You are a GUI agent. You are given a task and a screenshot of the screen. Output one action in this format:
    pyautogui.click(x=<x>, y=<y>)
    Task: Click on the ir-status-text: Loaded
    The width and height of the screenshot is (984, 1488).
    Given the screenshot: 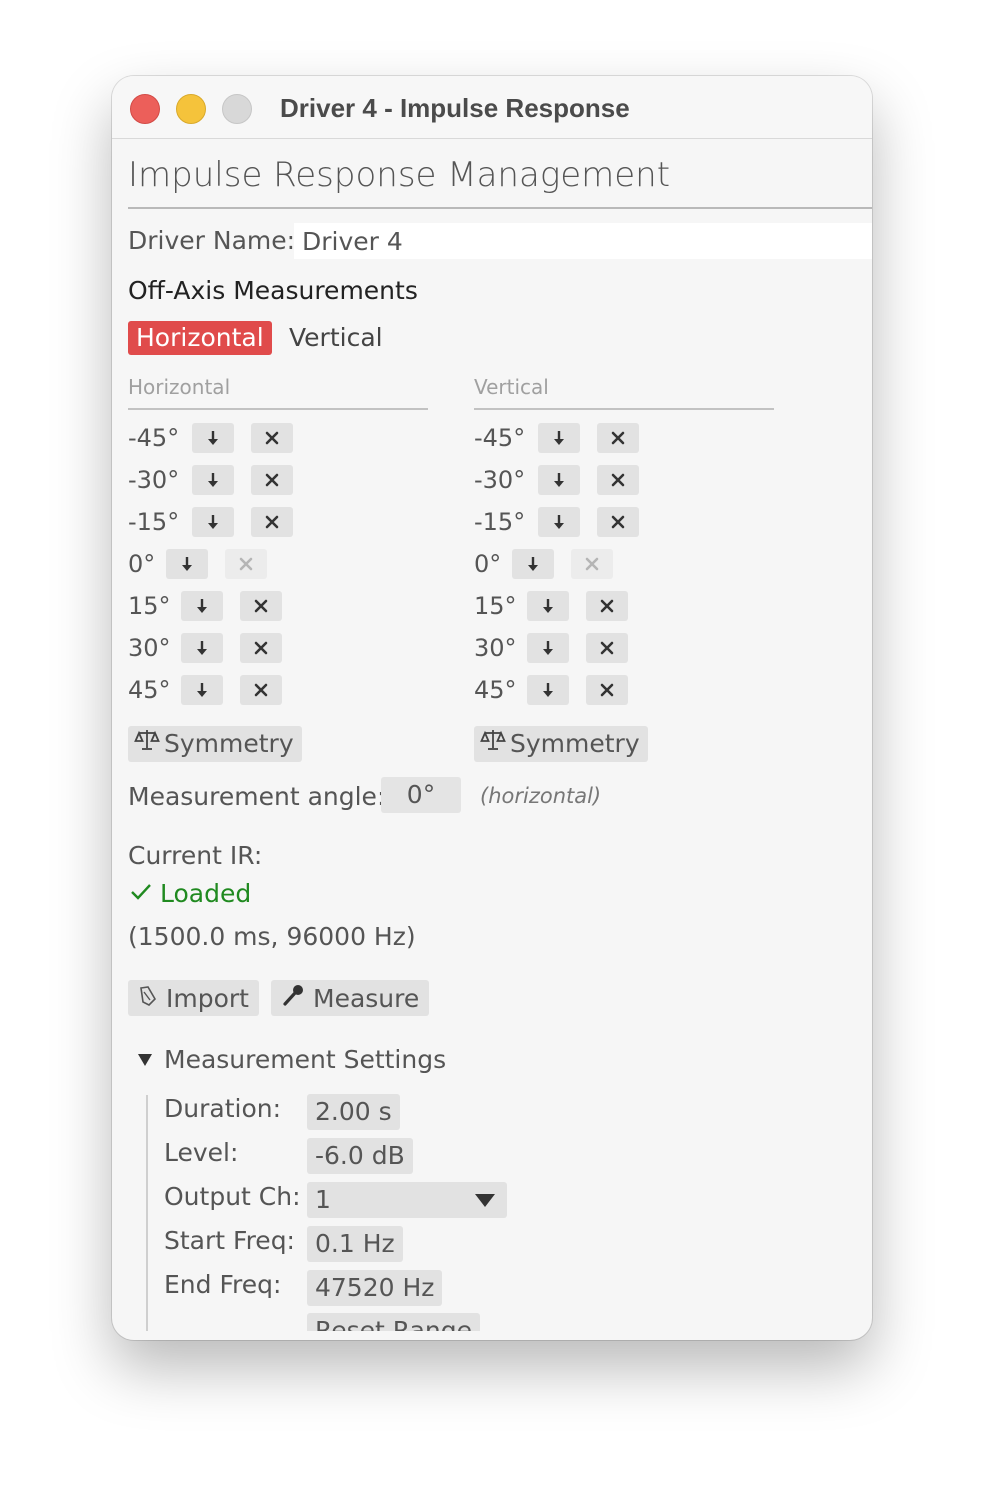 What is the action you would take?
    pyautogui.click(x=206, y=893)
    